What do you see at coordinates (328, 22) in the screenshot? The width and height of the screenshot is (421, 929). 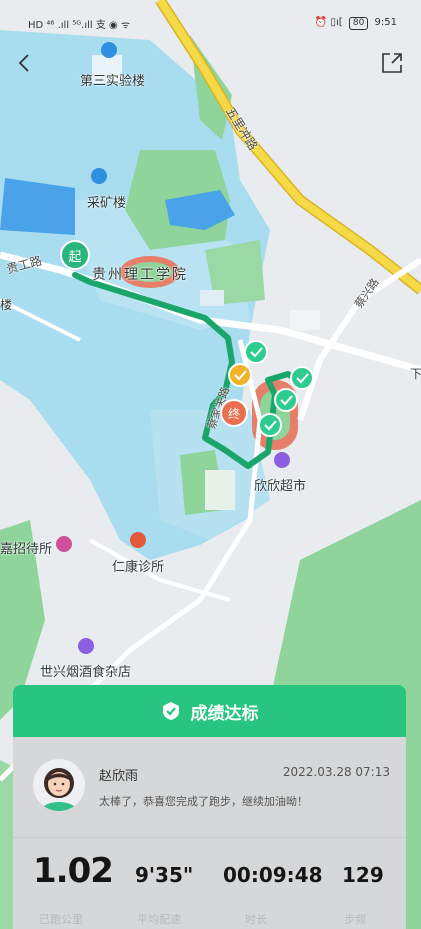 I see `status-icons: ⏰ ▯ı[` at bounding box center [328, 22].